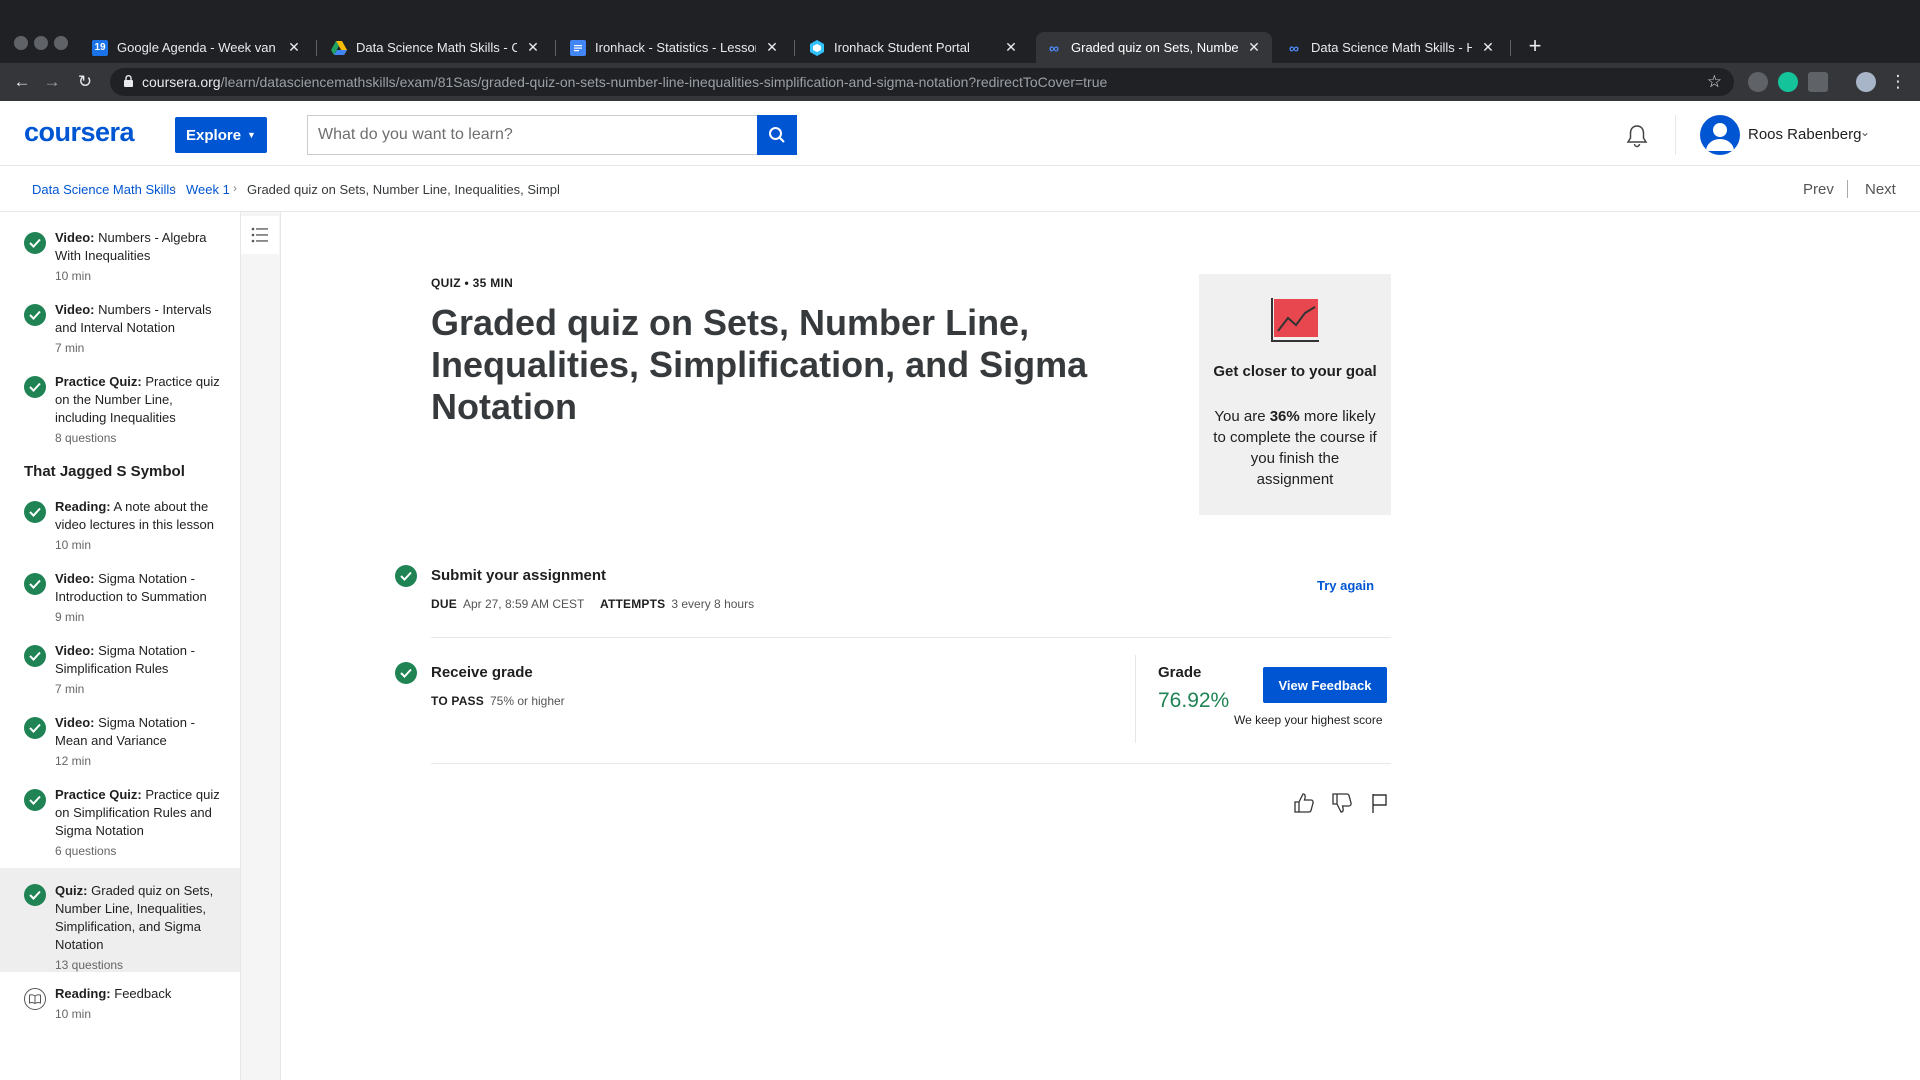  Describe the element at coordinates (261, 646) in the screenshot. I see `sidebar-toggle-column` at that location.